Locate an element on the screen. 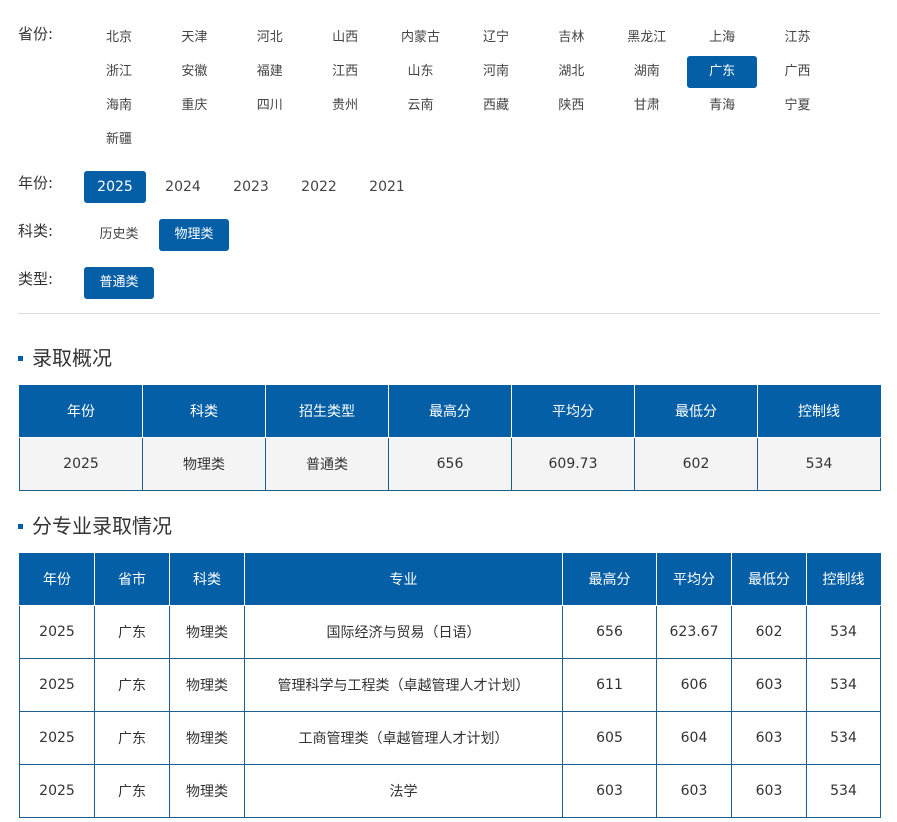 The height and width of the screenshot is (822, 897). province-option: 黑龙江 is located at coordinates (647, 38).